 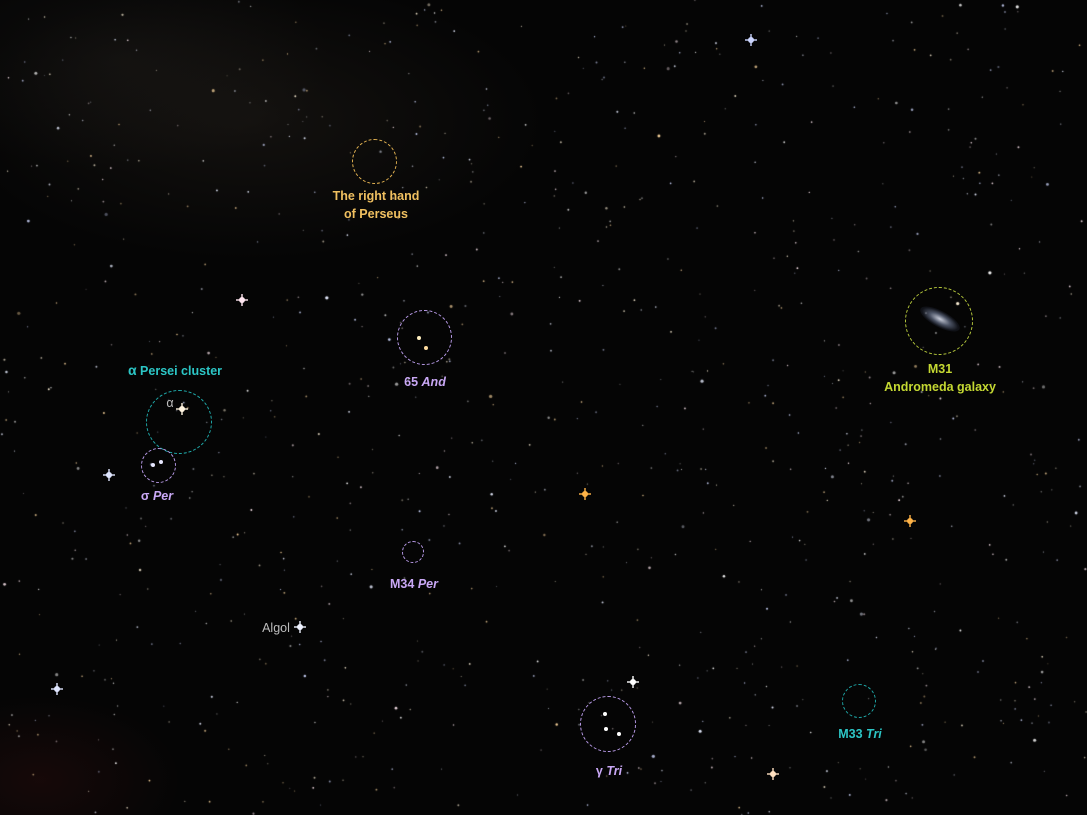 What do you see at coordinates (608, 724) in the screenshot?
I see `gamma-tri-circle` at bounding box center [608, 724].